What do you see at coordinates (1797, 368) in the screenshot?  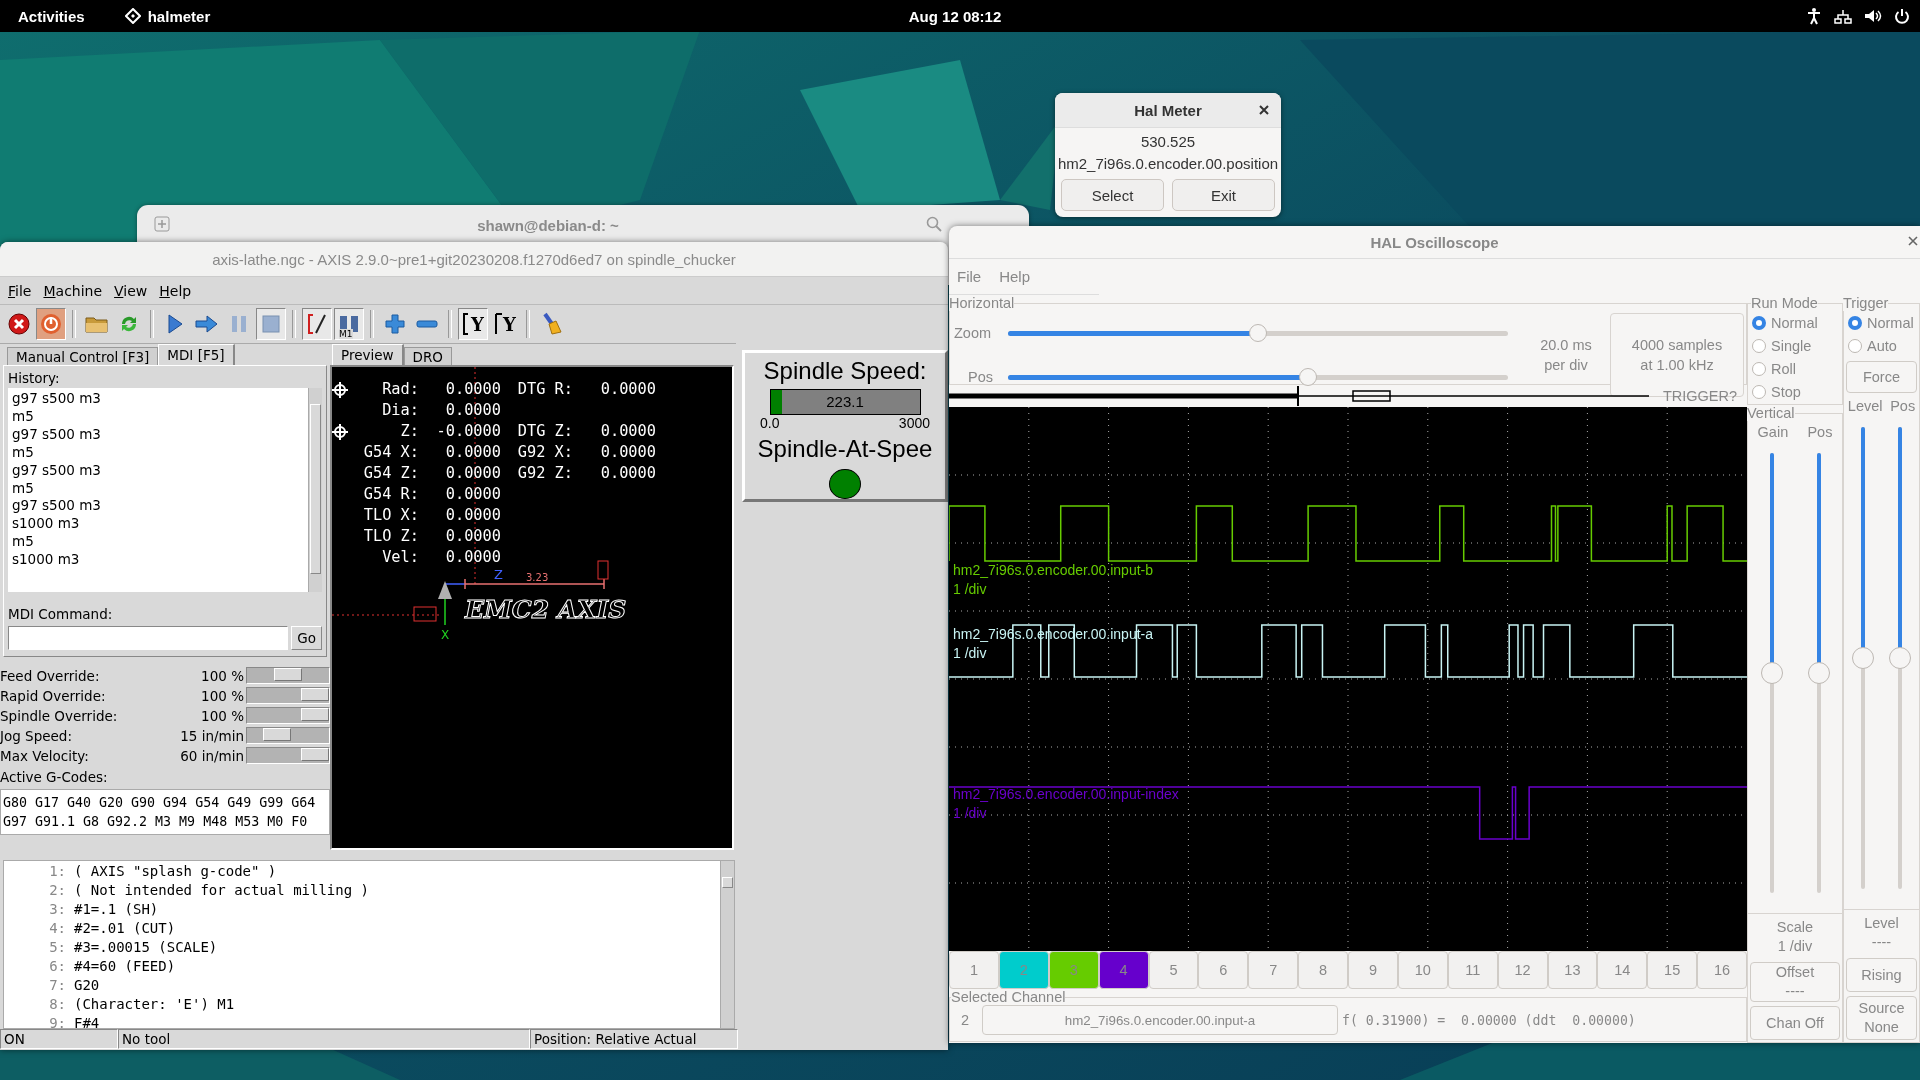 I see `radio-button: Roll` at bounding box center [1797, 368].